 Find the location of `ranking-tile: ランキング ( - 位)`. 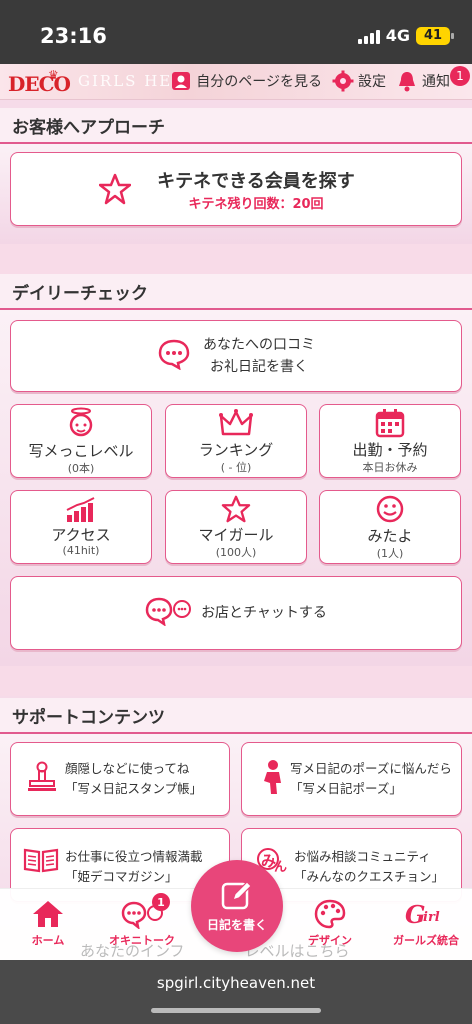

ranking-tile: ランキング ( - 位) is located at coordinates (236, 441).